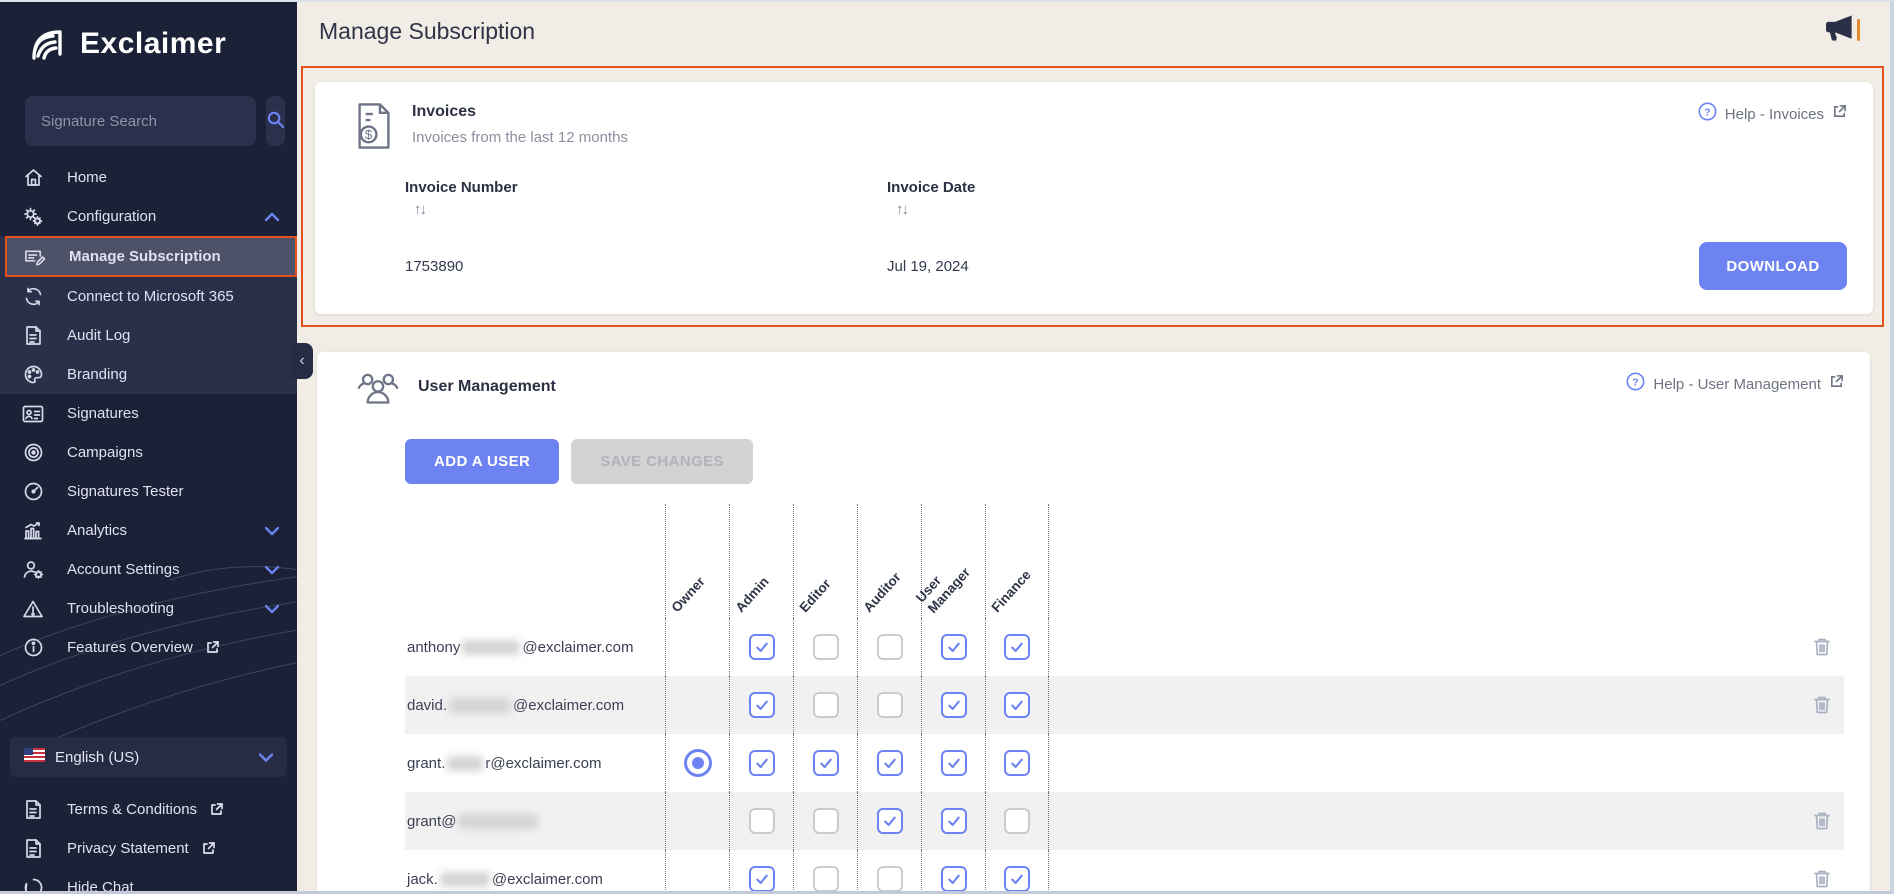  What do you see at coordinates (487, 386) in the screenshot?
I see `user-management-title: User Management` at bounding box center [487, 386].